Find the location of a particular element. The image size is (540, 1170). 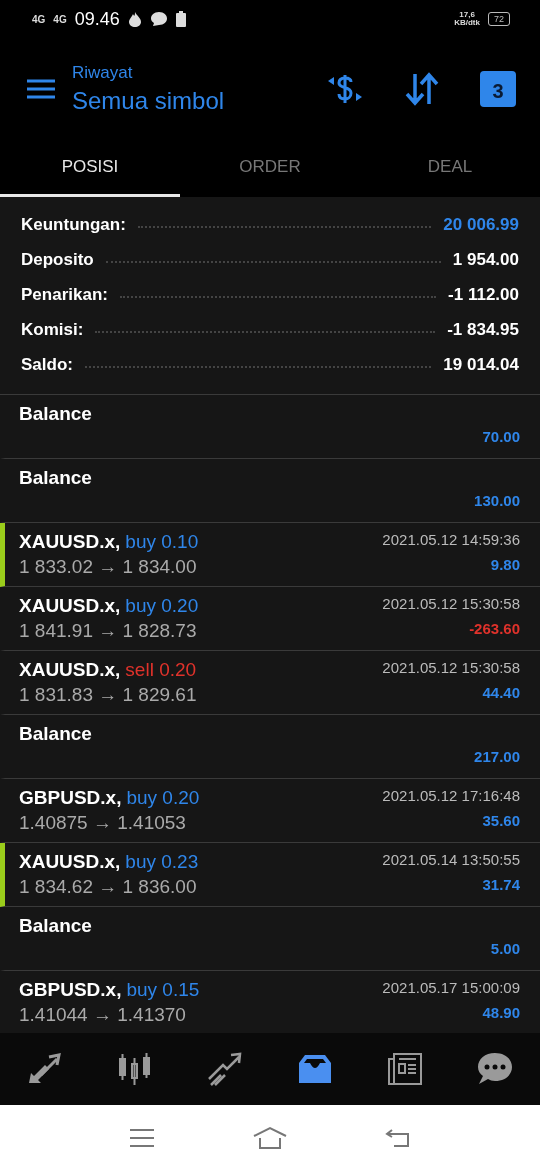

deal-time: 2021.05.14 13:50:55 is located at coordinates (451, 859).